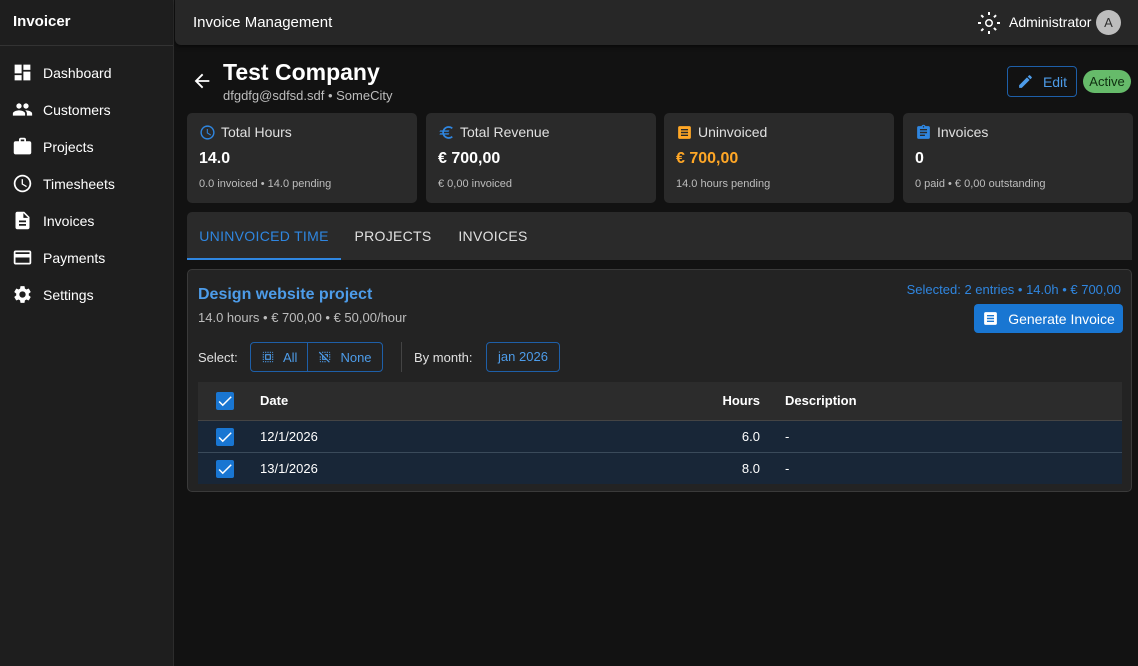 The image size is (1138, 666). I want to click on briefcase-icon, so click(22, 146).